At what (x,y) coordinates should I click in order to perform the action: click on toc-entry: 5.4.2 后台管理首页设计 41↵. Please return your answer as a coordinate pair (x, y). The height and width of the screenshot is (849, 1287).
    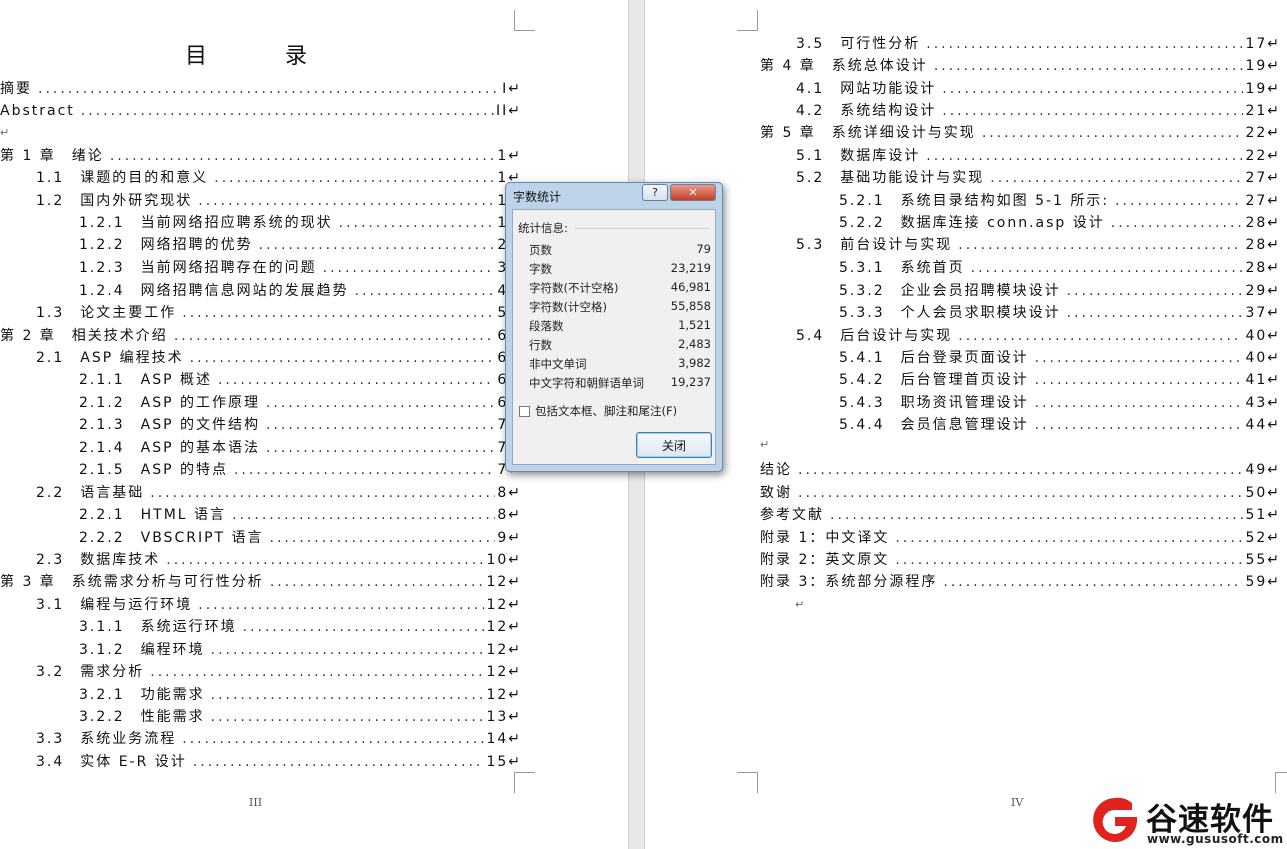
    Looking at the image, I should click on (1060, 380).